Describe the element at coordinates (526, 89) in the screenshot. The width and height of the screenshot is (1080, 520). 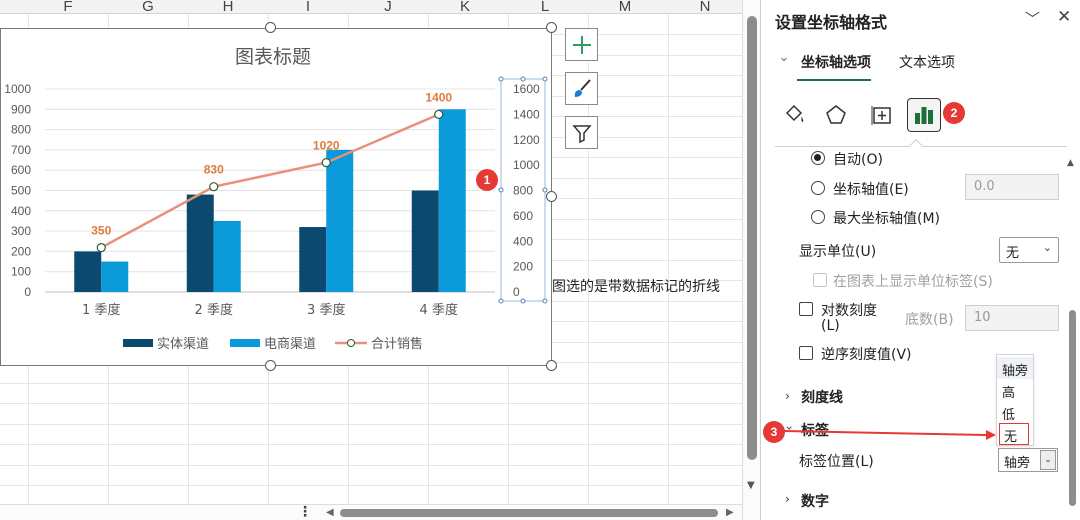
I see `right-axis-tick-label: 1600` at that location.